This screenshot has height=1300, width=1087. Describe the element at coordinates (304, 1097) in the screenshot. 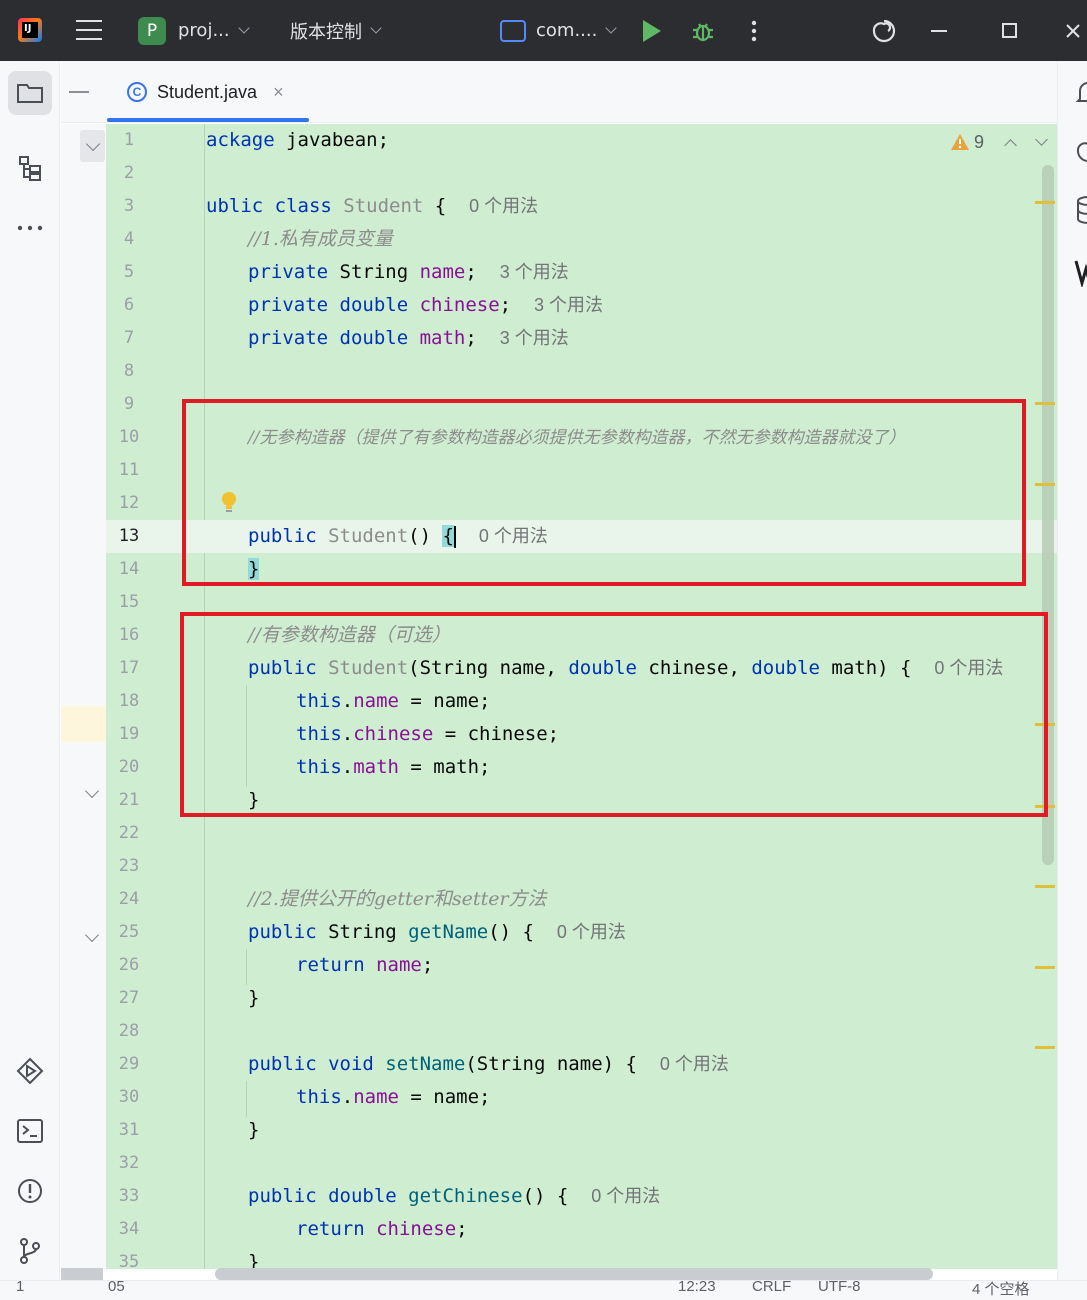

I see `code-line: 30 this.name = name;` at that location.